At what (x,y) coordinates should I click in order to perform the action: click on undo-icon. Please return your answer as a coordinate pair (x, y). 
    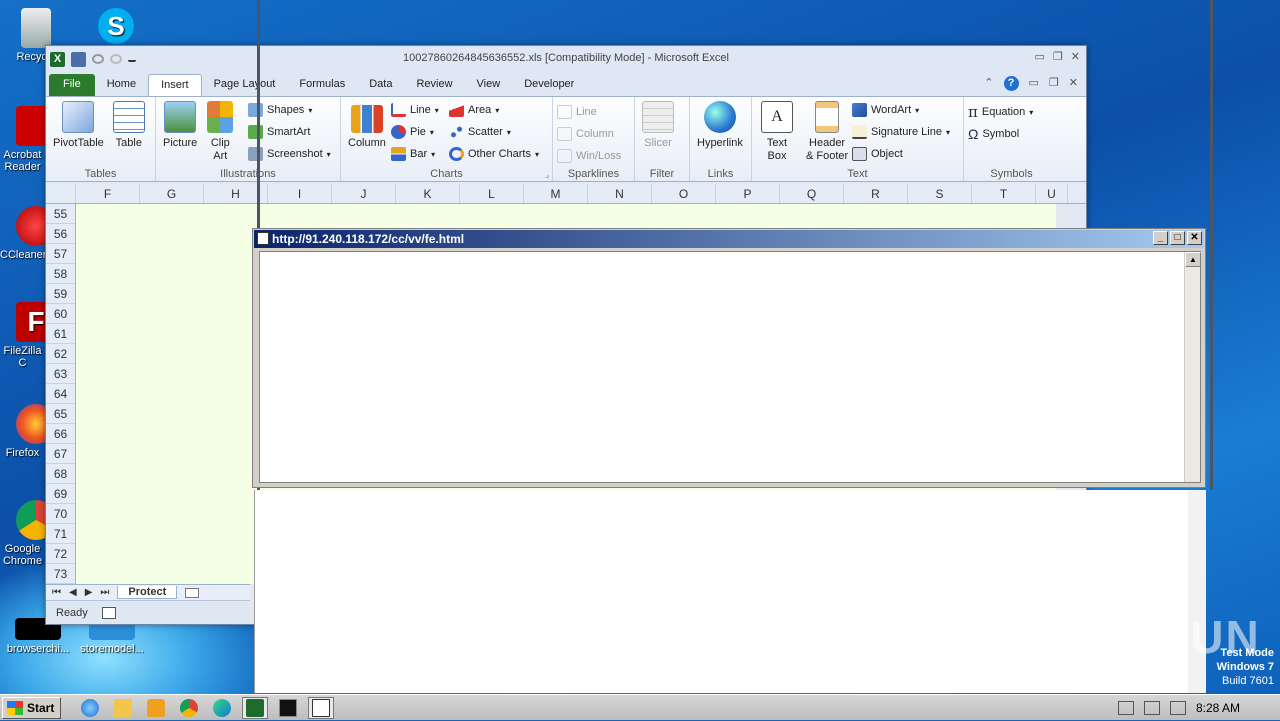
    Looking at the image, I should click on (98, 59).